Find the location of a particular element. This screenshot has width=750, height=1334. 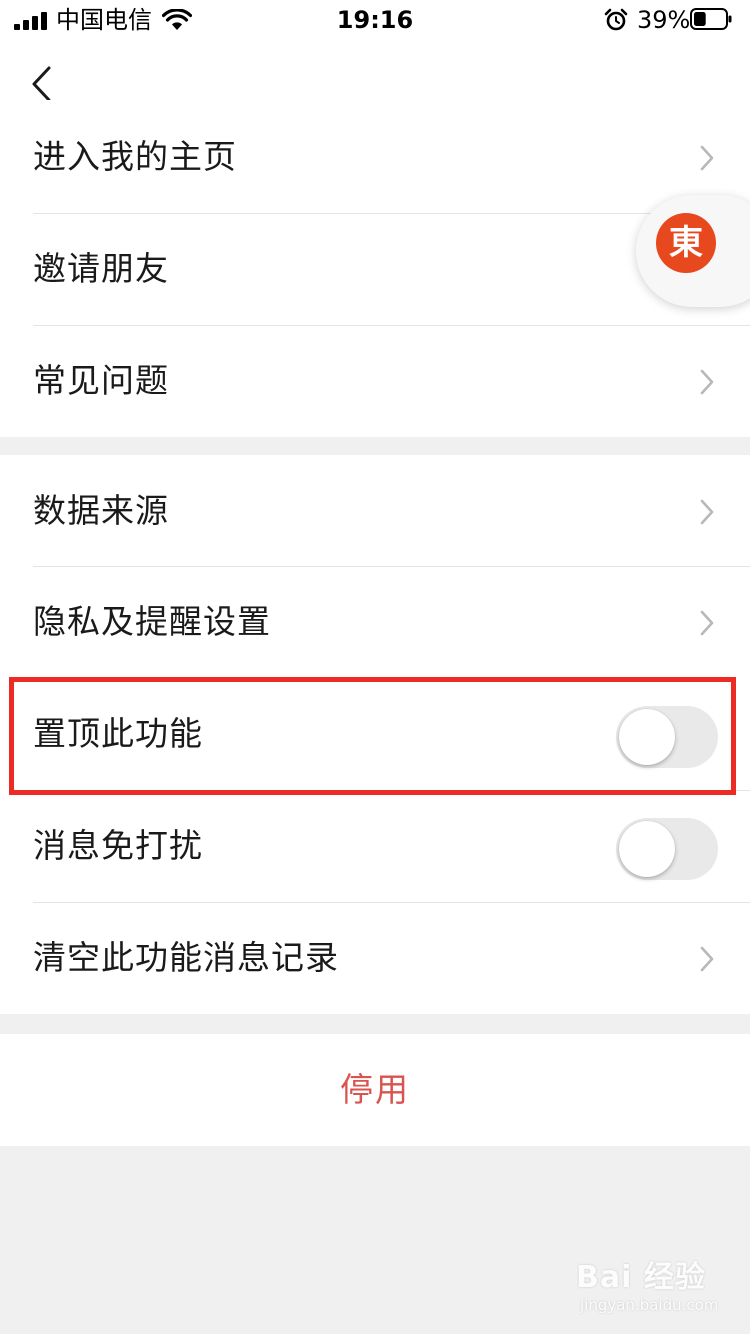

highlight-box is located at coordinates (372, 736).